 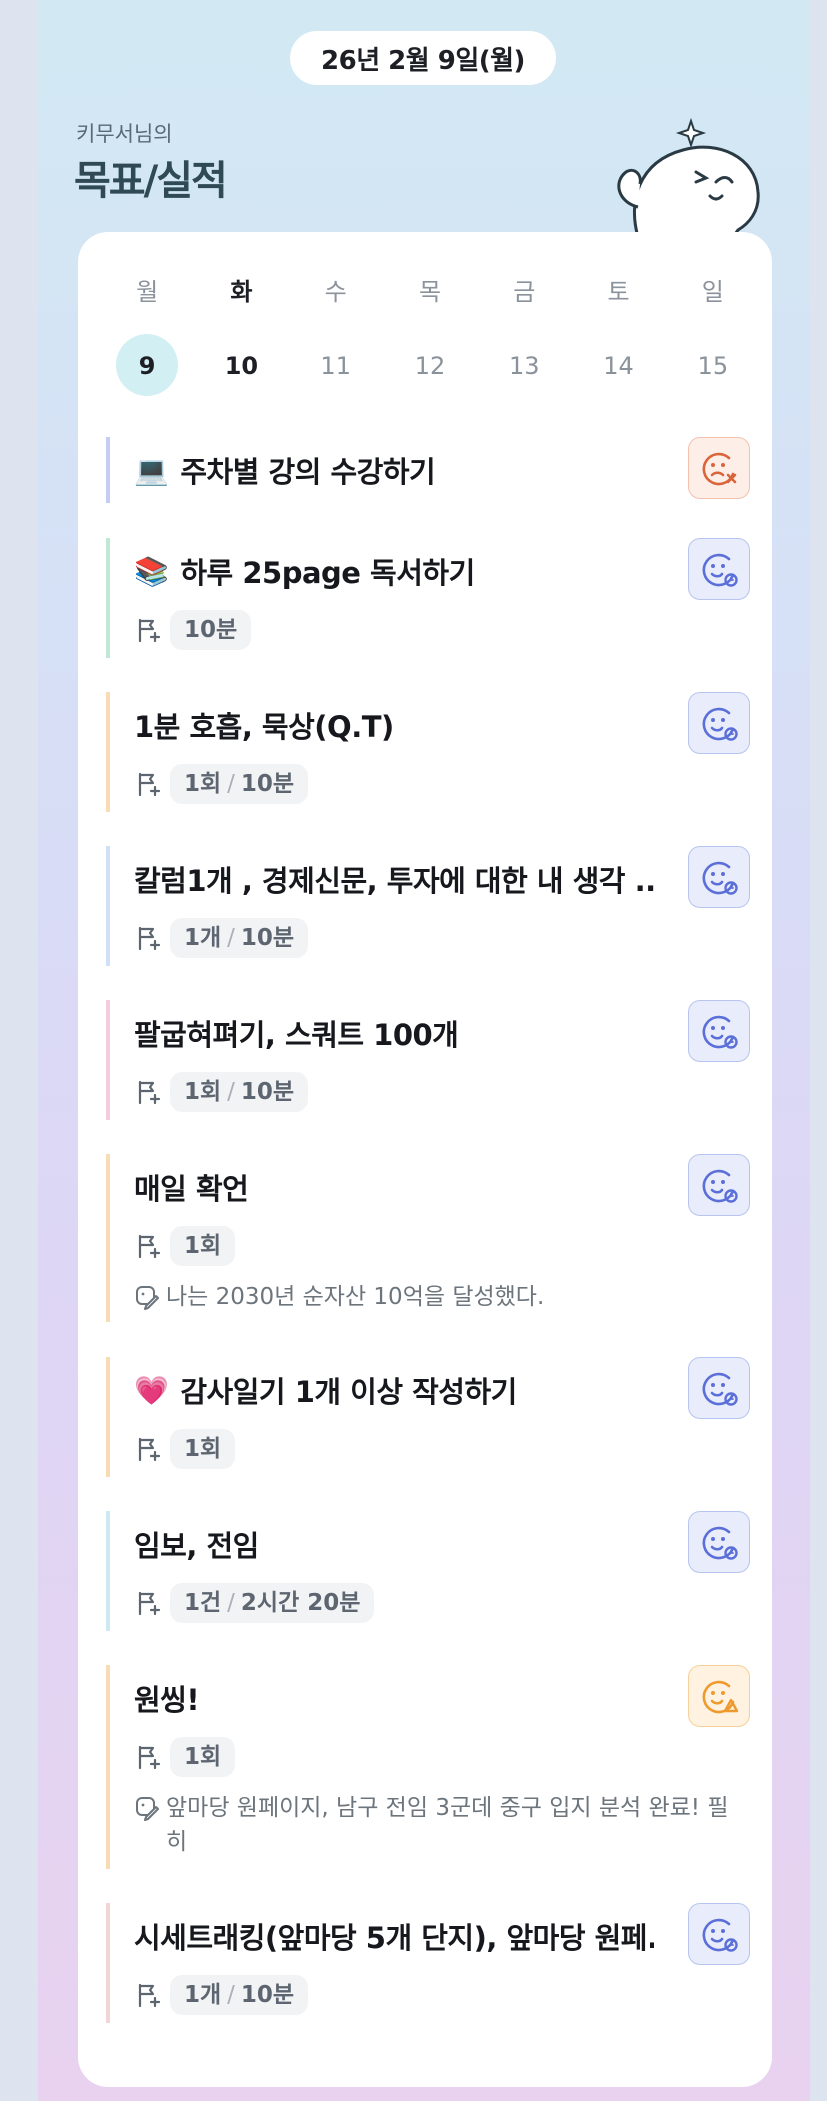 I want to click on task-title: 원씽!, so click(x=394, y=1698).